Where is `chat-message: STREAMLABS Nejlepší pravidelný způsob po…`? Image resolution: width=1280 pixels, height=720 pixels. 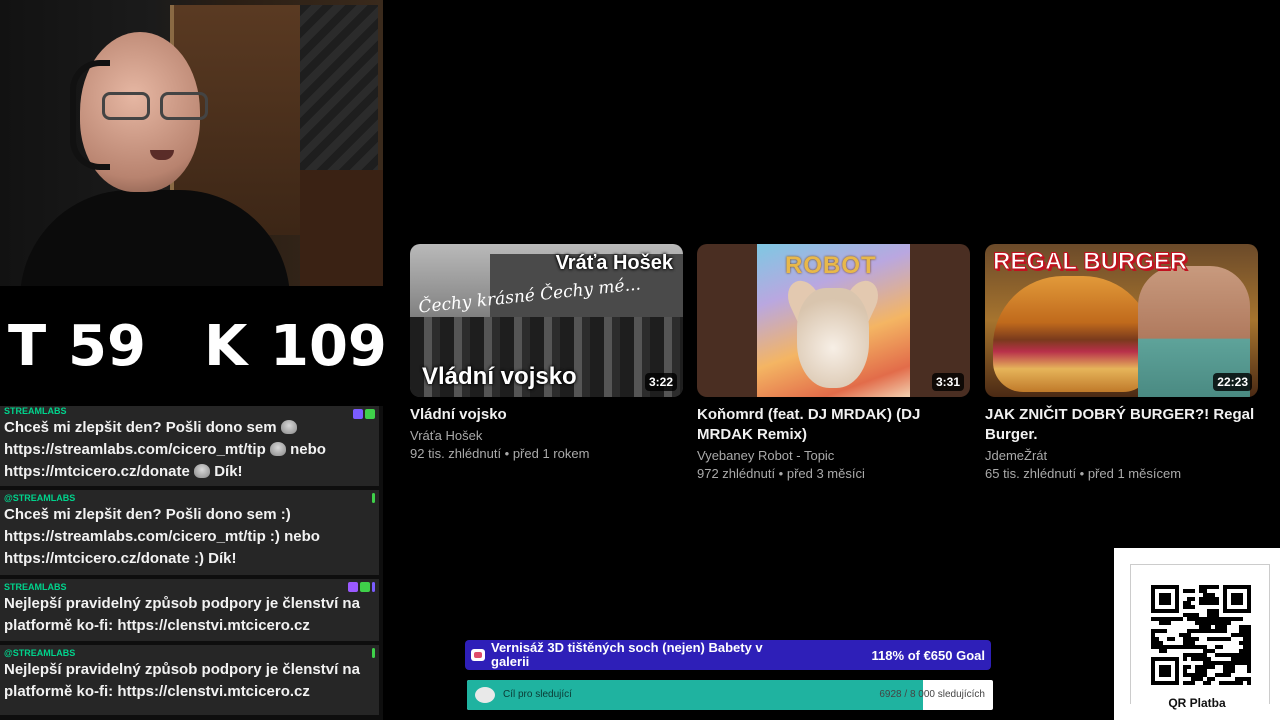
chat-message: STREAMLABS Nejlepší pravidelný způsob po… is located at coordinates (189, 610).